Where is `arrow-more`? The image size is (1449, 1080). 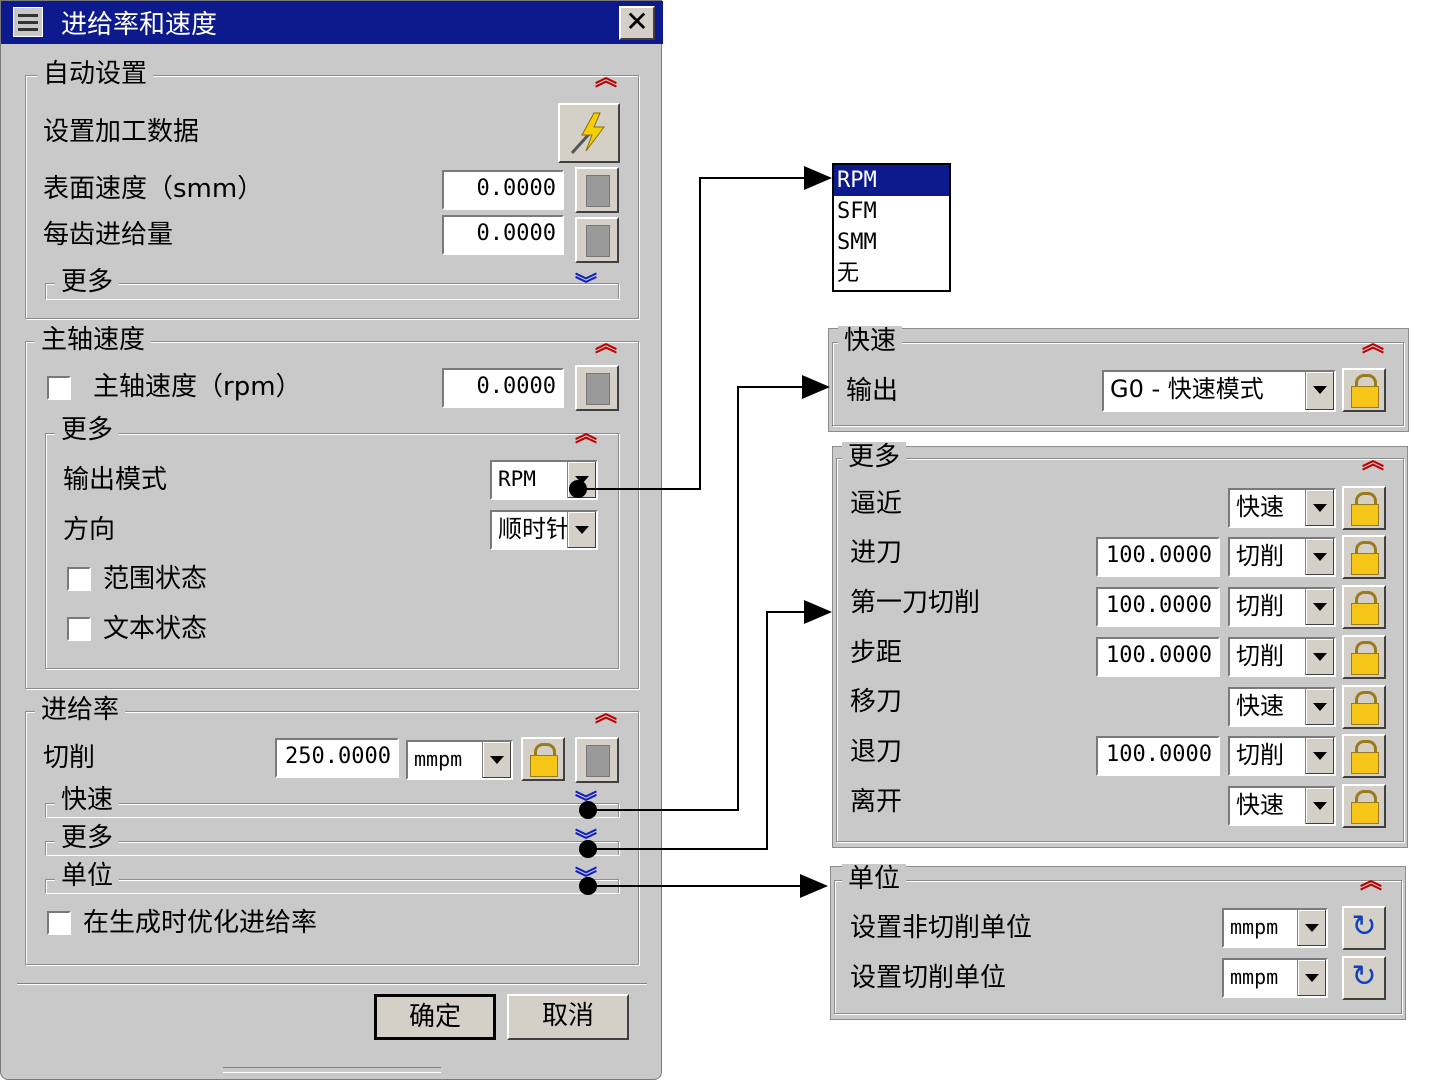
arrow-more is located at coordinates (705, 729).